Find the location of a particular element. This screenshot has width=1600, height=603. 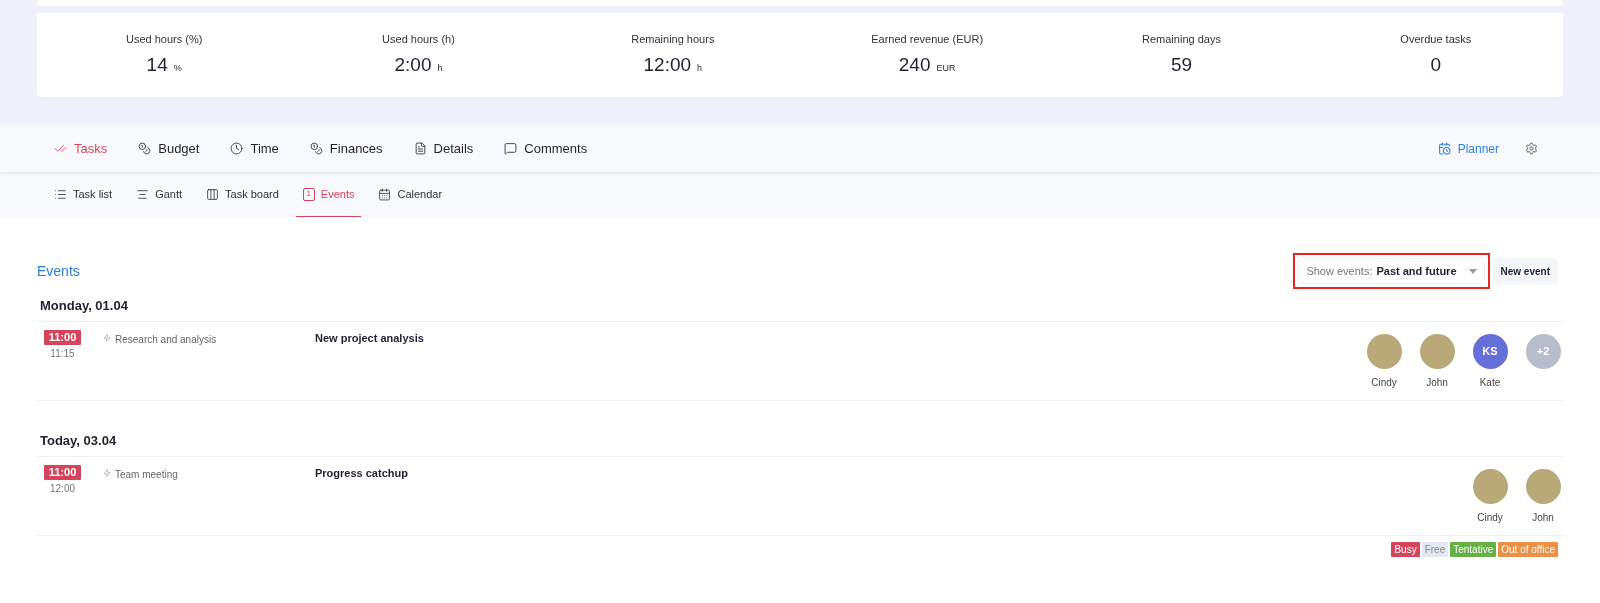

tab: Comments is located at coordinates (546, 148).